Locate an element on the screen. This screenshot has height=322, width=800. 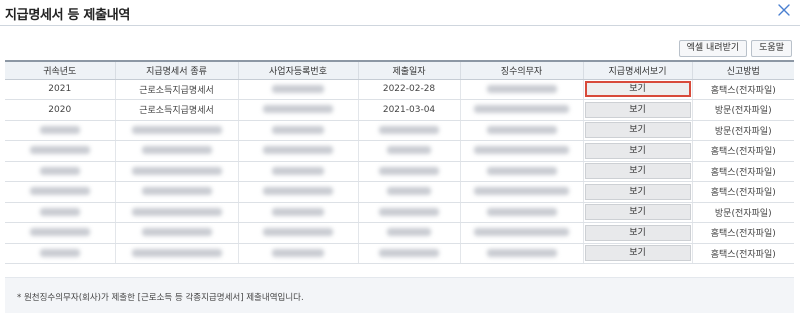
header-date: 제출일자 is located at coordinates (408, 70).